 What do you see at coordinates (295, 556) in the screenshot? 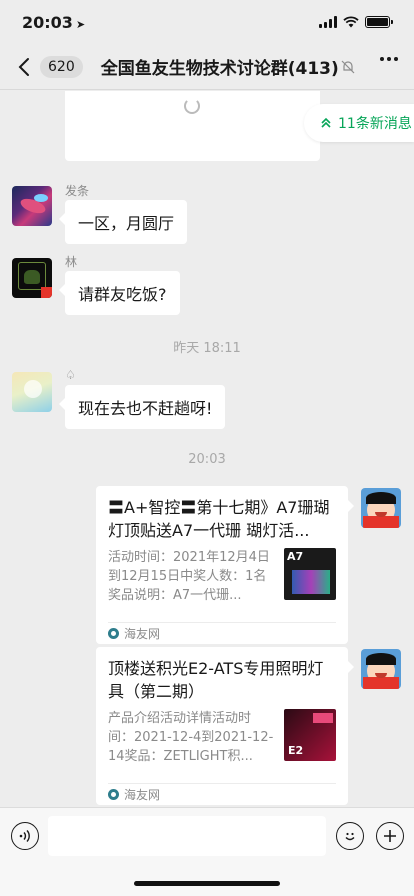
I see `thumbnail-text: A7` at bounding box center [295, 556].